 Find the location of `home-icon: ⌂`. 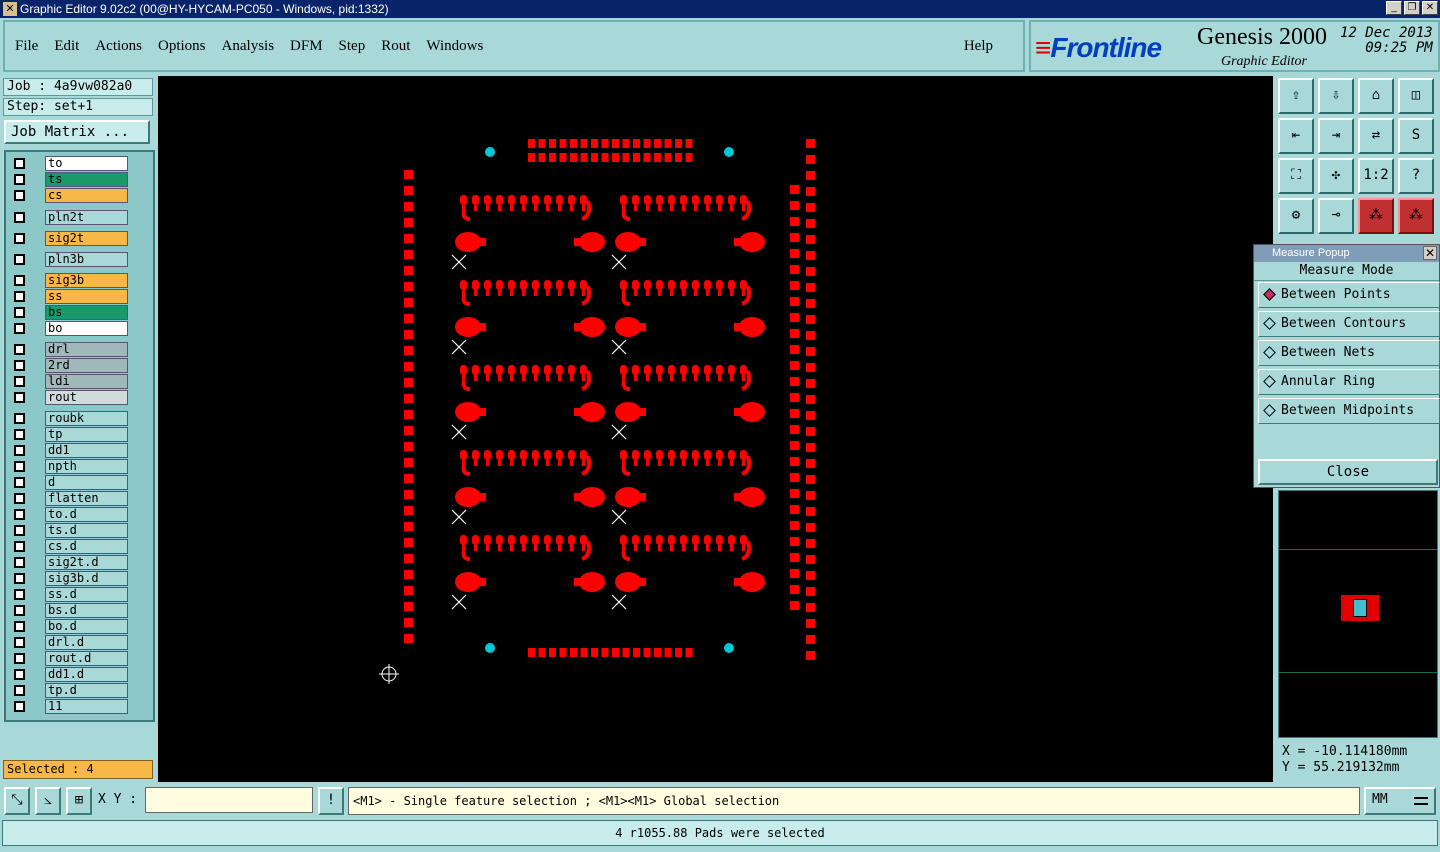

home-icon: ⌂ is located at coordinates (1376, 96).